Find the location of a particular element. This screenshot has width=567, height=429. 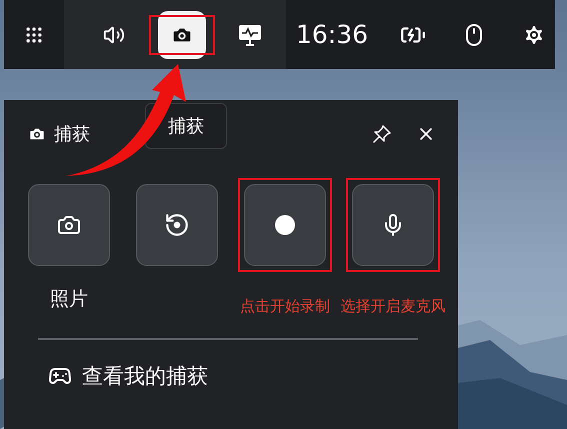

record-button is located at coordinates (285, 225).